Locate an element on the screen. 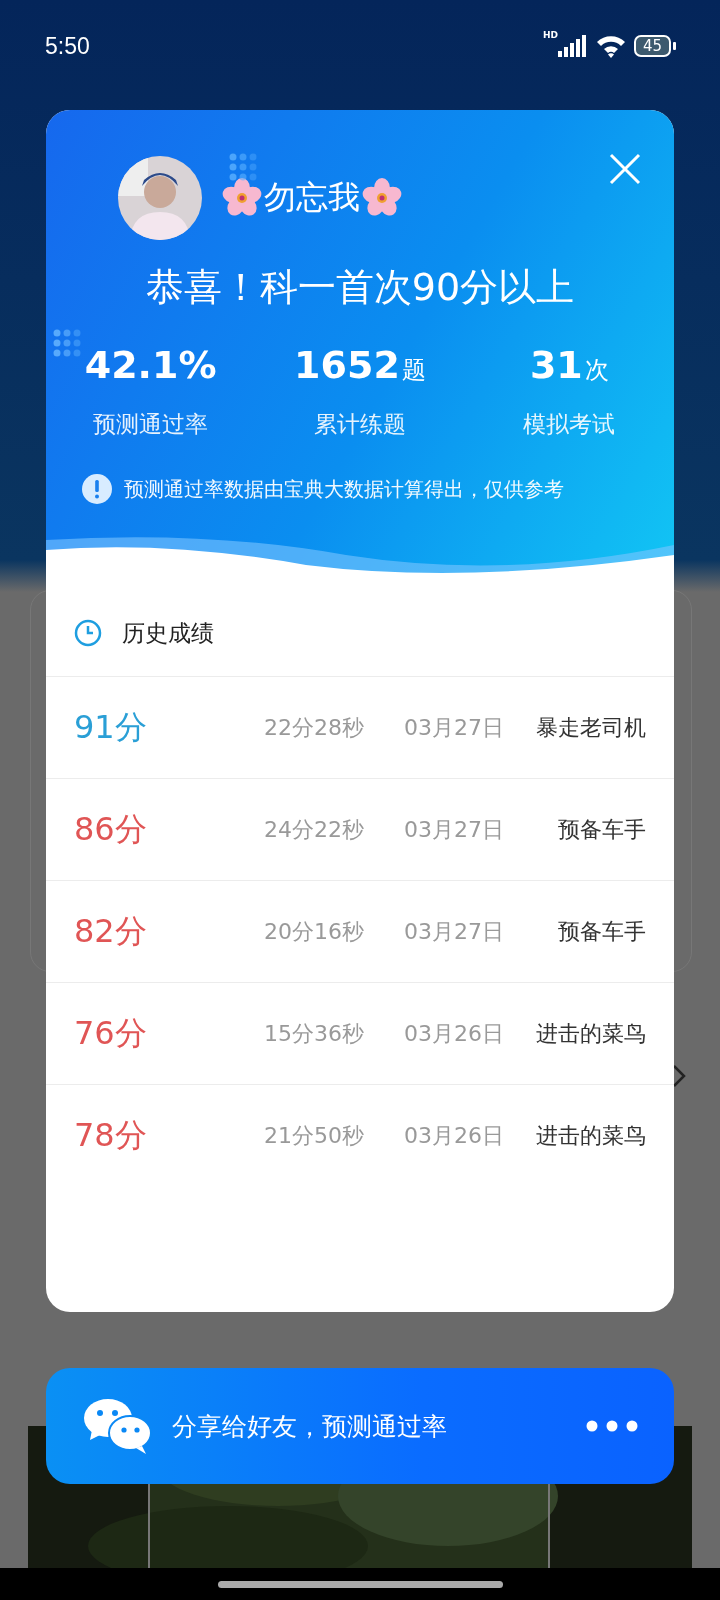 The height and width of the screenshot is (1600, 720). stat-unit: 题 is located at coordinates (413, 370).